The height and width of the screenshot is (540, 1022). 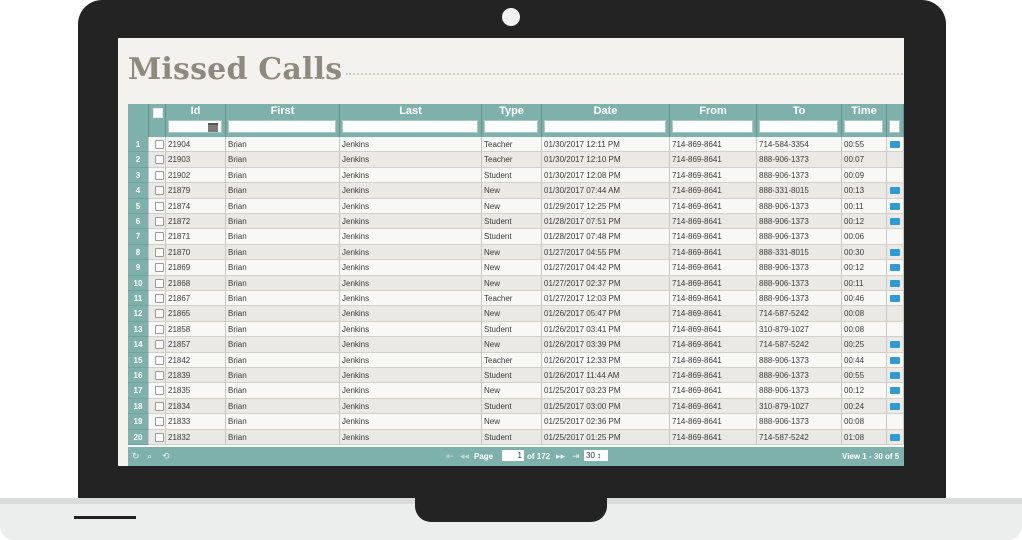 I want to click on date-filter-input, so click(x=605, y=126).